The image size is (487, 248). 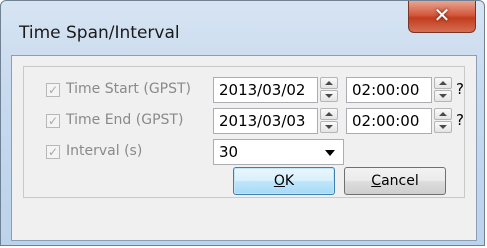 I want to click on interval-checkbox: ✓, so click(x=53, y=152).